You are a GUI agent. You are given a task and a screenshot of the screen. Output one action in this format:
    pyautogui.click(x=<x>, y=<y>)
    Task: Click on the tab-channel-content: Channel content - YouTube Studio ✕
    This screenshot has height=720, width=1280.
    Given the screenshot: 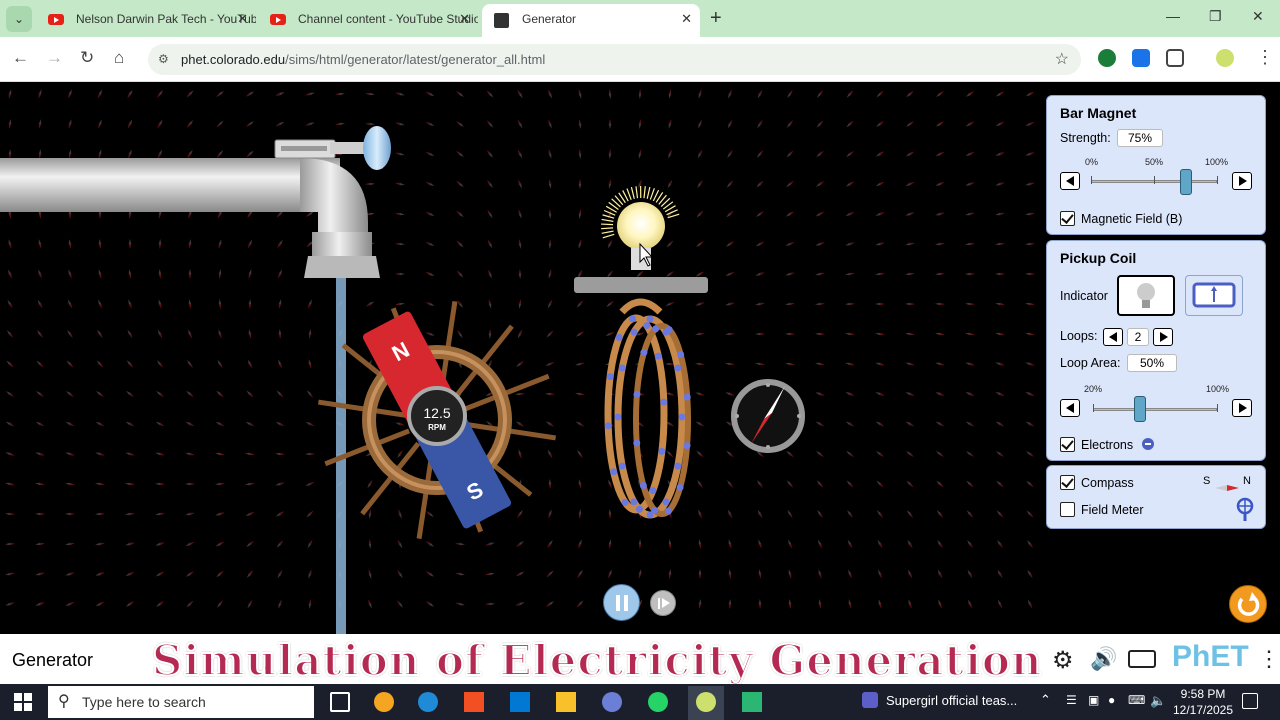 What is the action you would take?
    pyautogui.click(x=368, y=20)
    